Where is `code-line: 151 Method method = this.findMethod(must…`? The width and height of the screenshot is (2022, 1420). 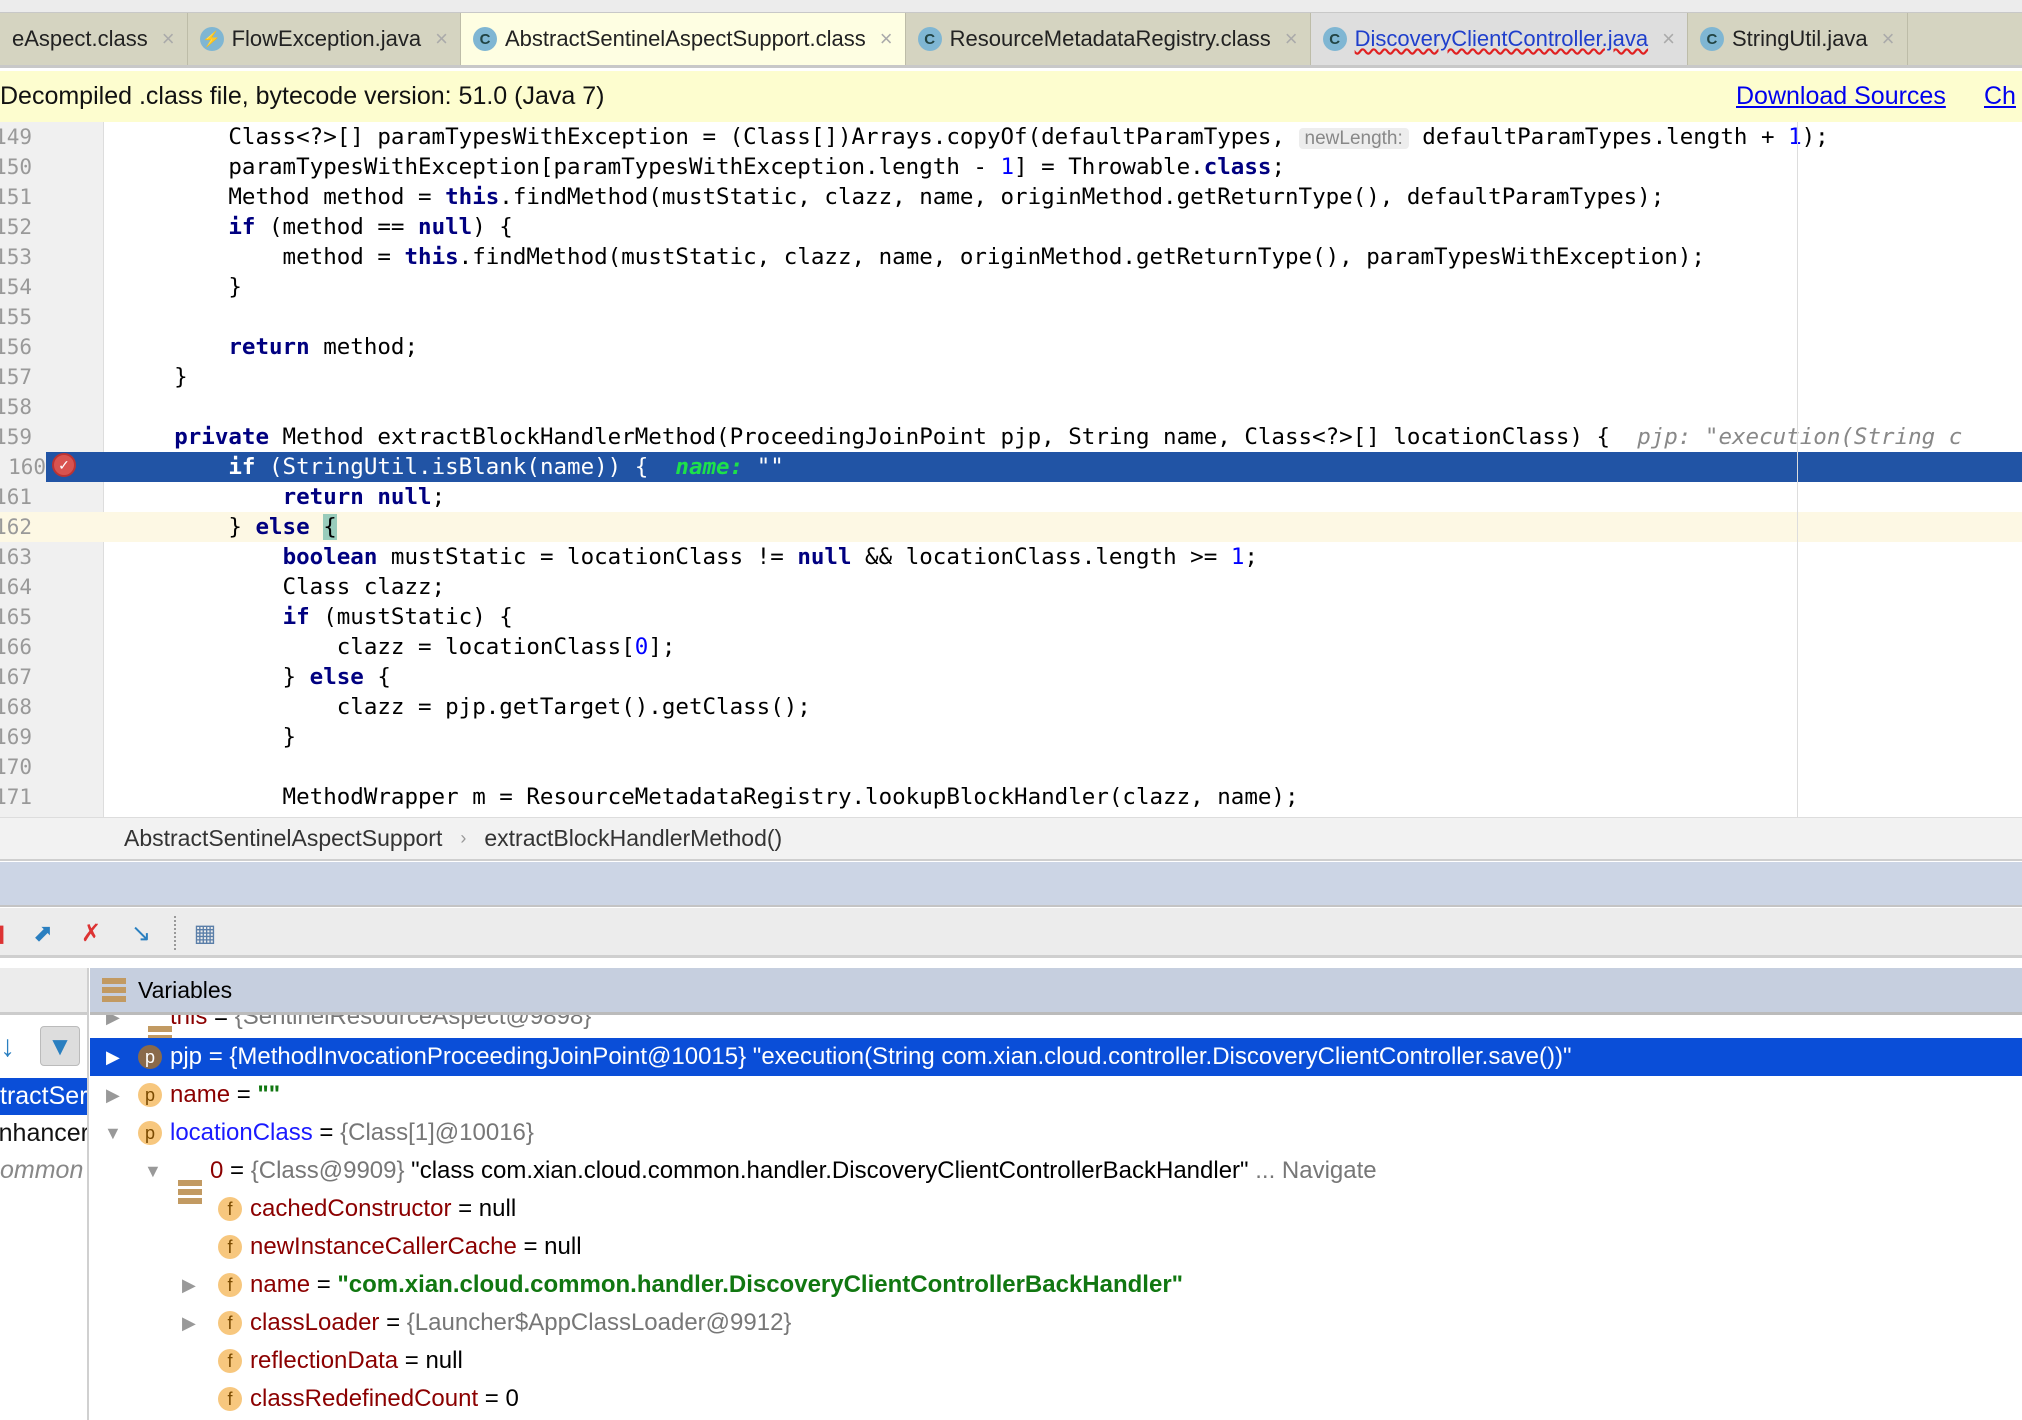
code-line: 151 Method method = this.findMethod(must… is located at coordinates (1011, 197).